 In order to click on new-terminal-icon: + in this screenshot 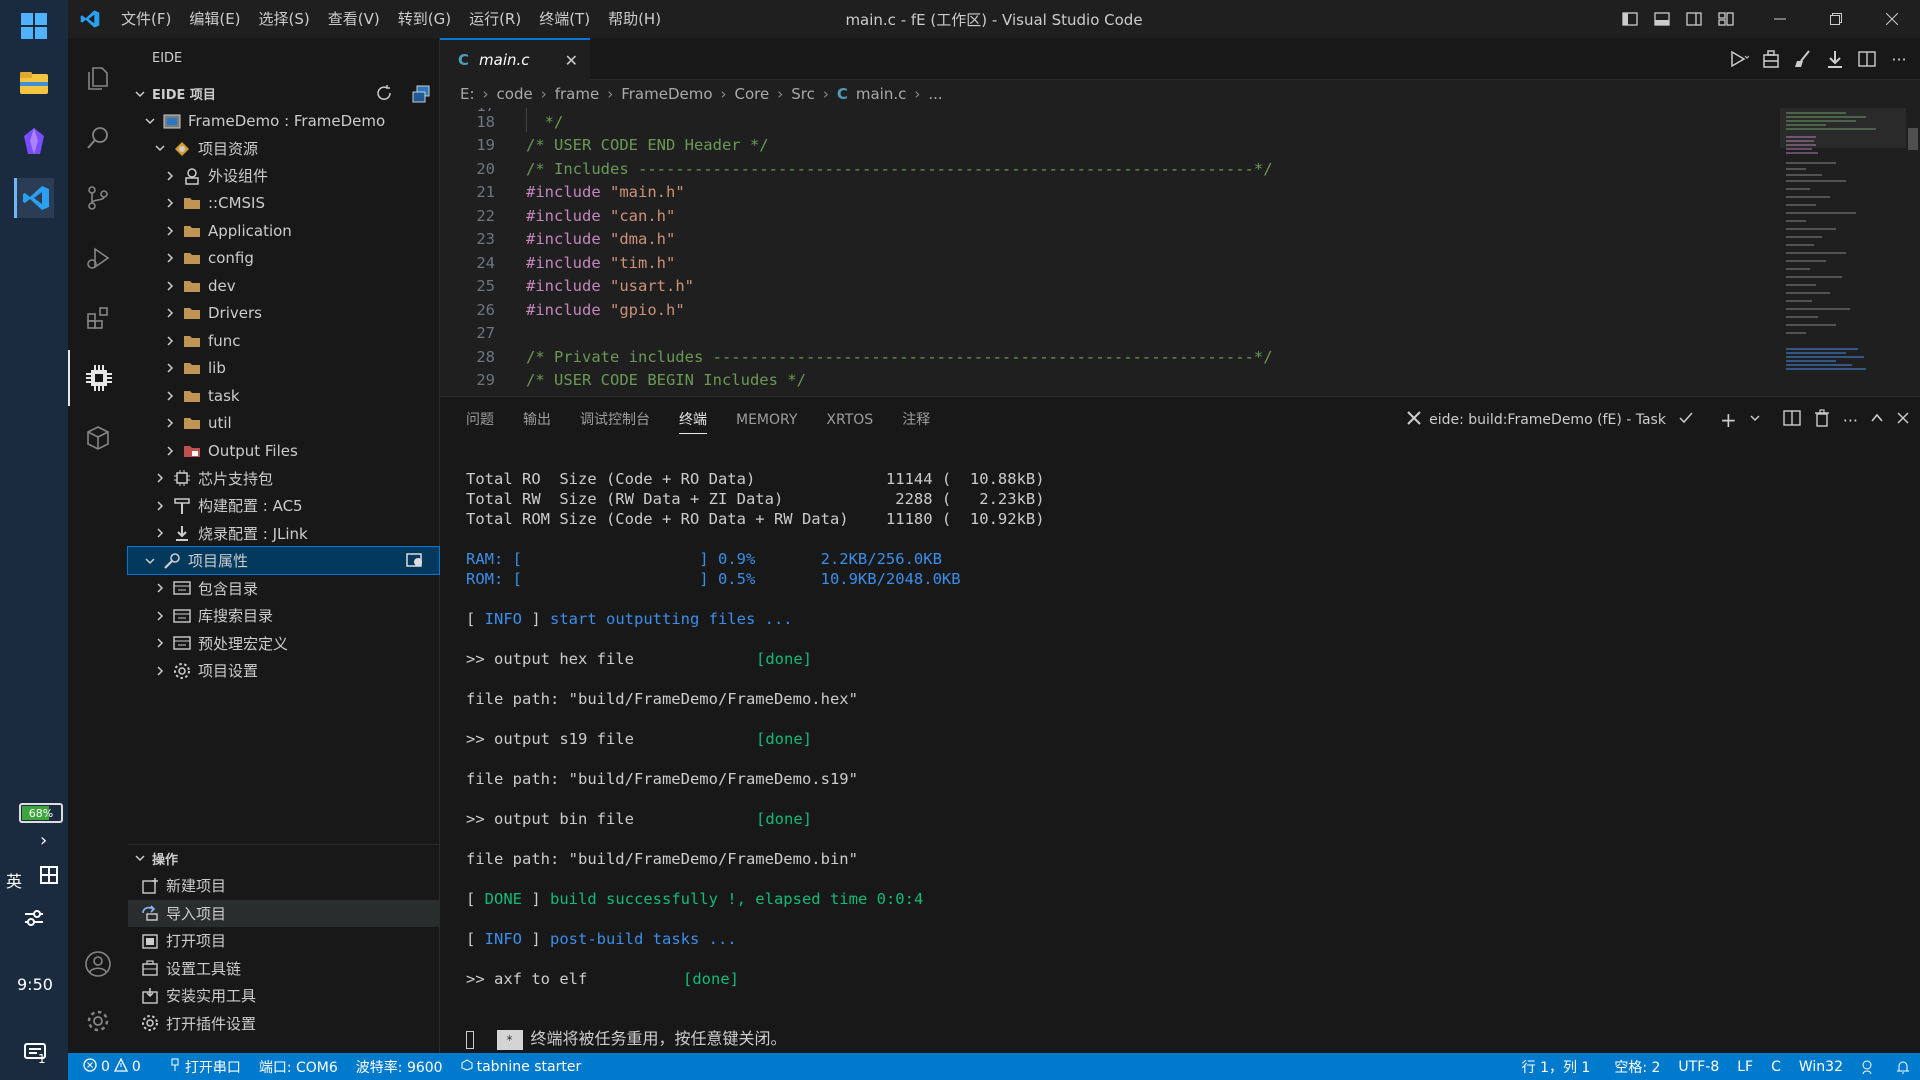, I will do `click(1728, 420)`.